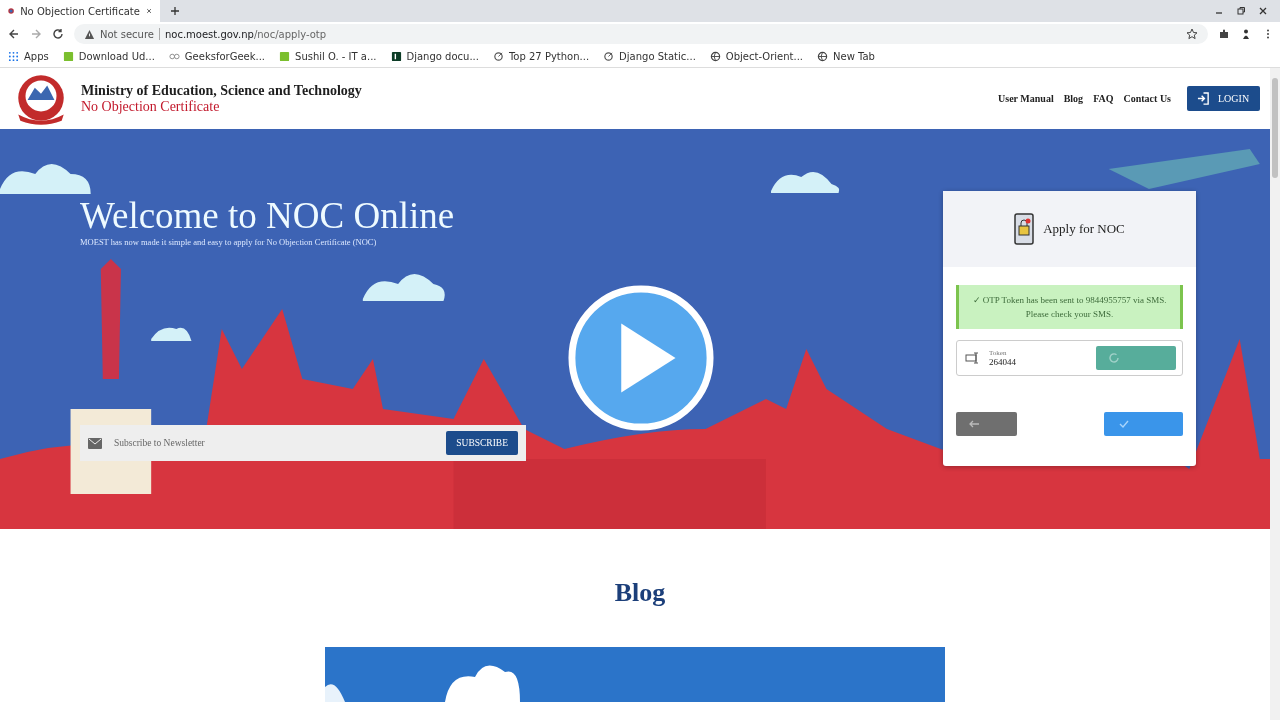 Image resolution: width=1280 pixels, height=720 pixels. I want to click on login-button: LOGIN, so click(1223, 98).